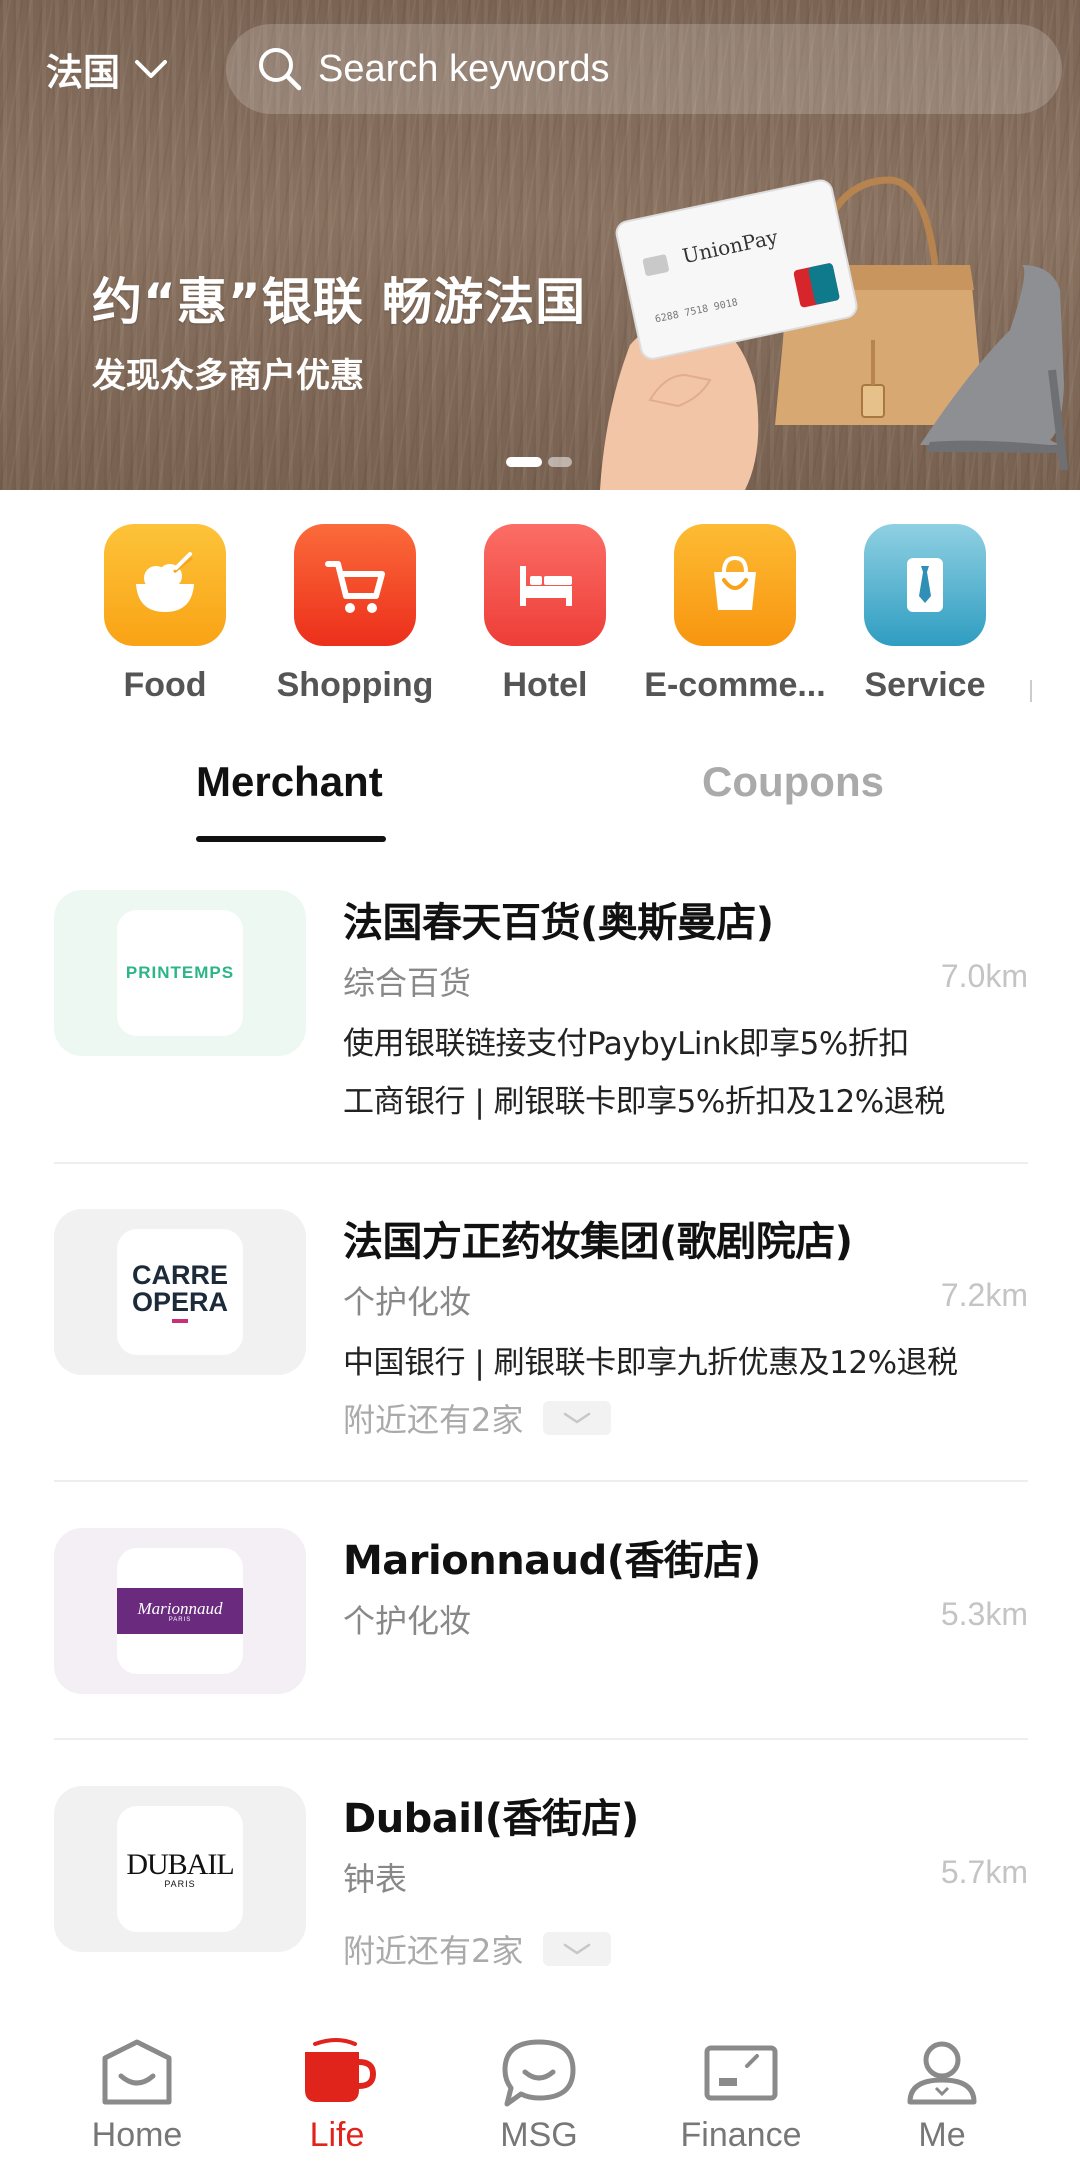  What do you see at coordinates (137, 2135) in the screenshot?
I see `nav-label: Home` at bounding box center [137, 2135].